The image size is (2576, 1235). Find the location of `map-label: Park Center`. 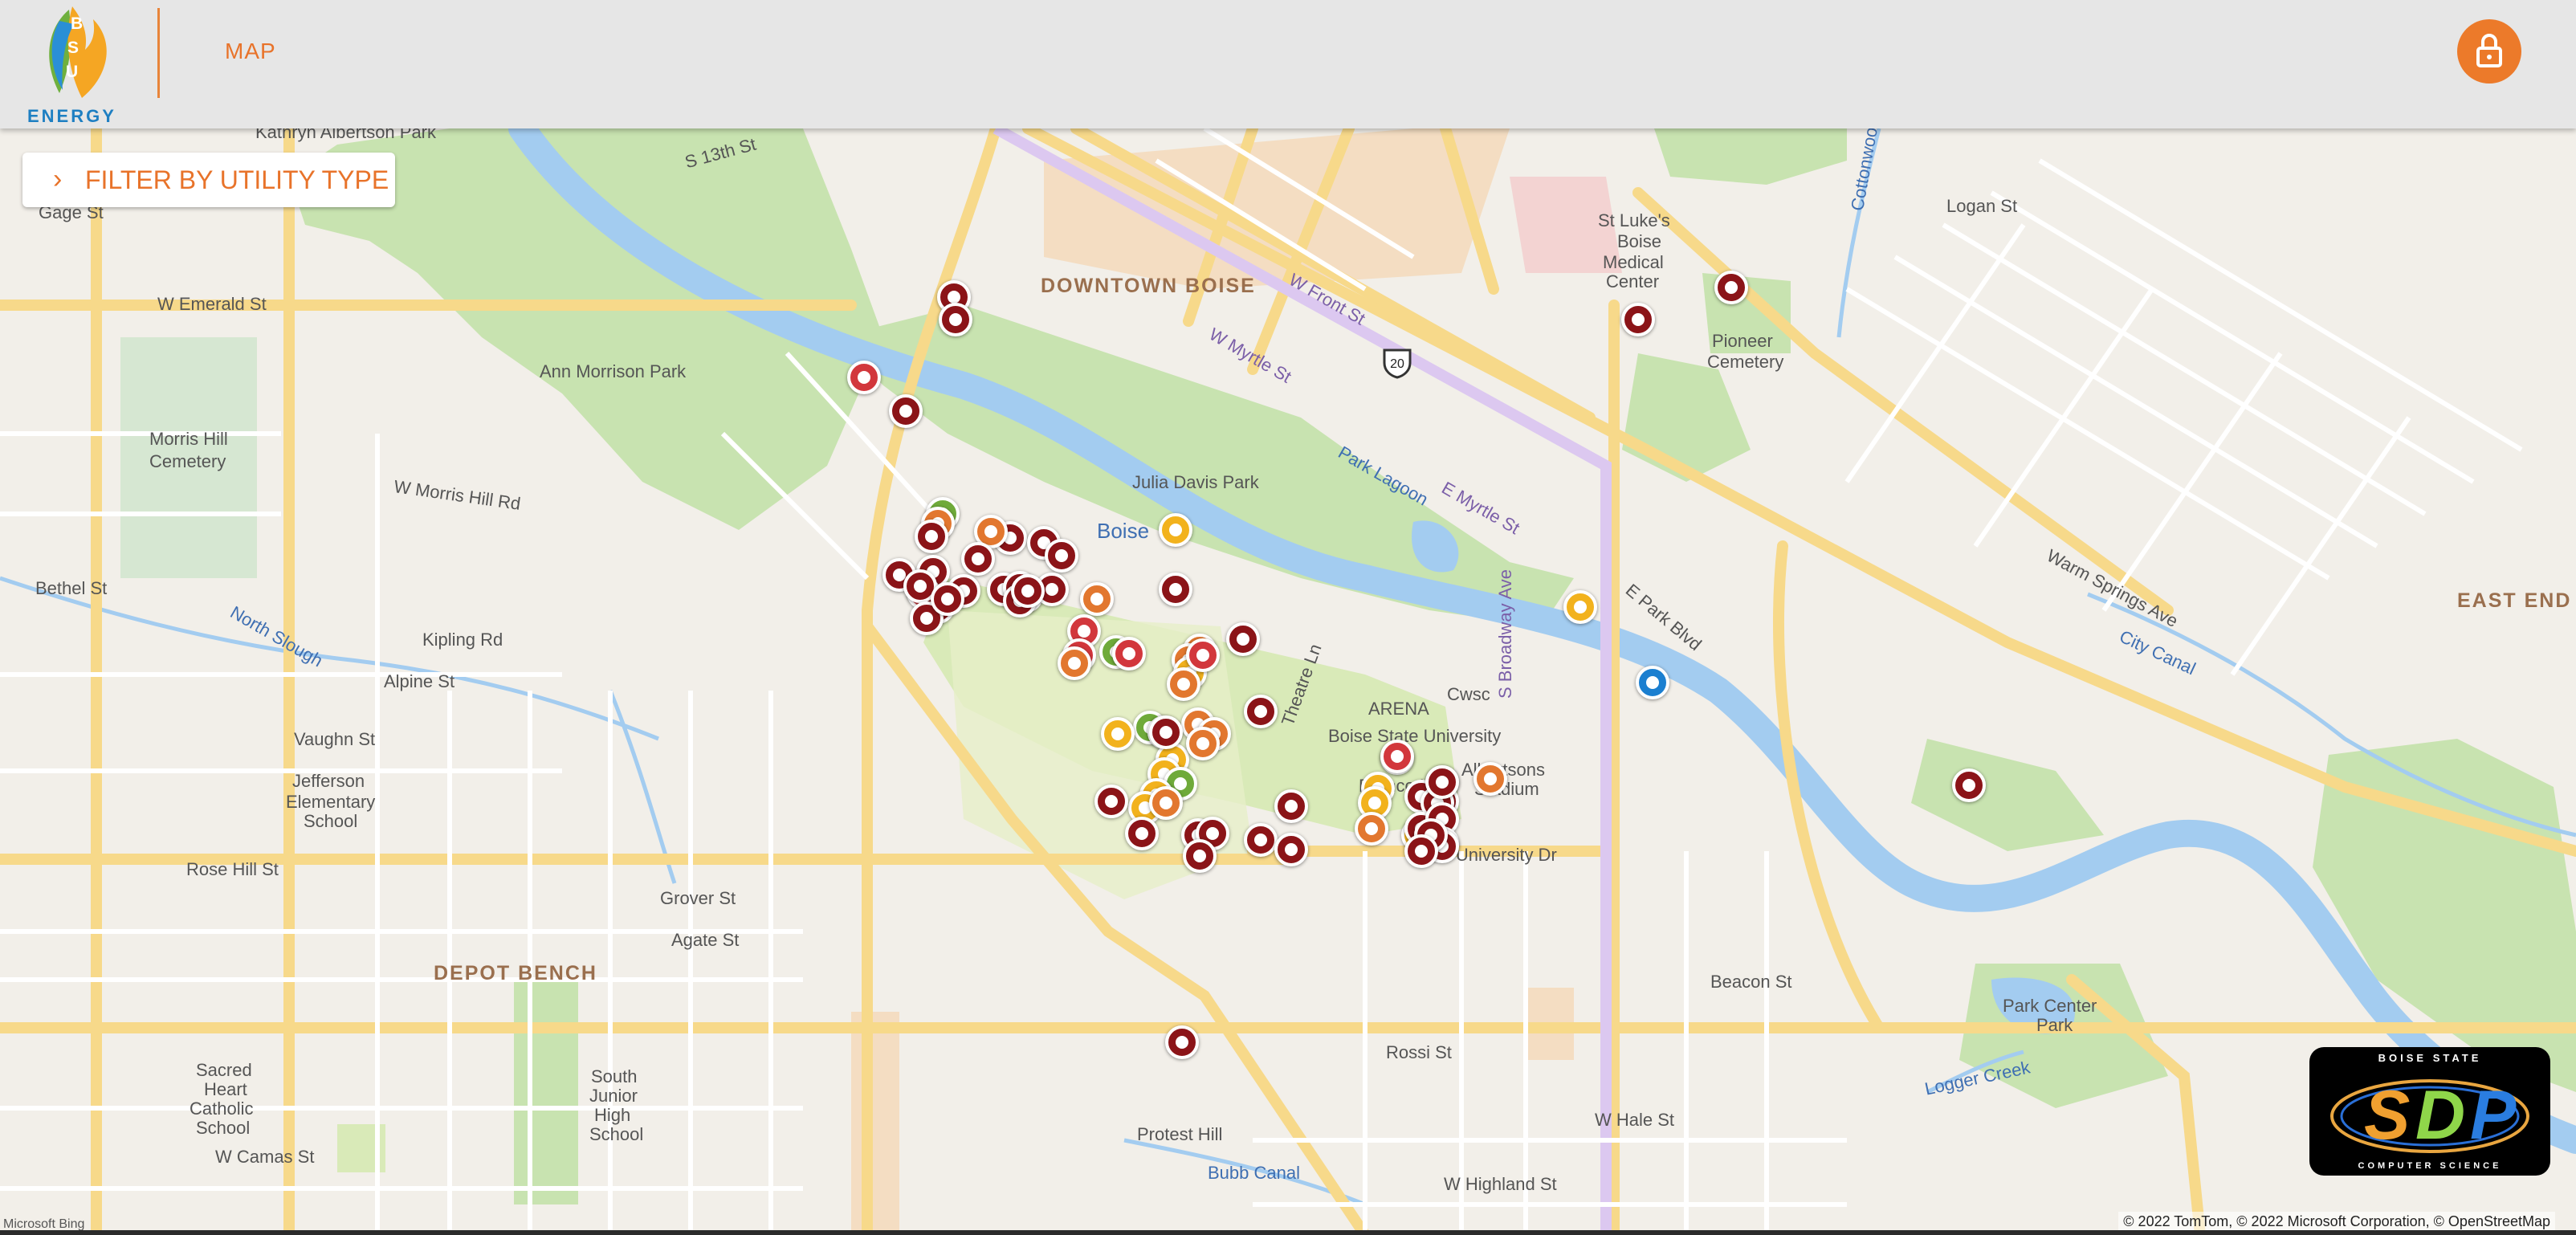

map-label: Park Center is located at coordinates (2050, 1006).